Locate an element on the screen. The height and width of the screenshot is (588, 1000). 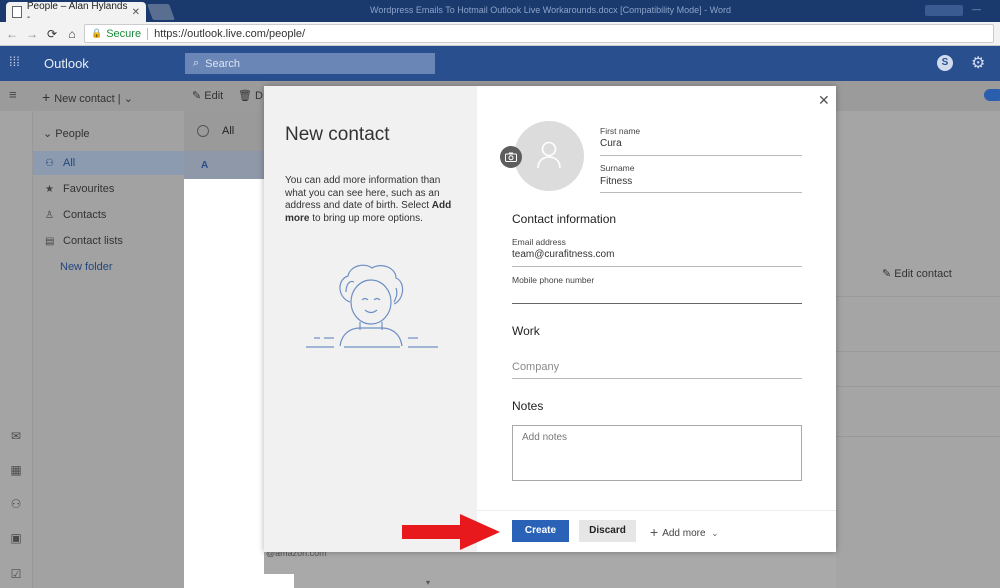
work-heading: Work is located at coordinates (526, 331).